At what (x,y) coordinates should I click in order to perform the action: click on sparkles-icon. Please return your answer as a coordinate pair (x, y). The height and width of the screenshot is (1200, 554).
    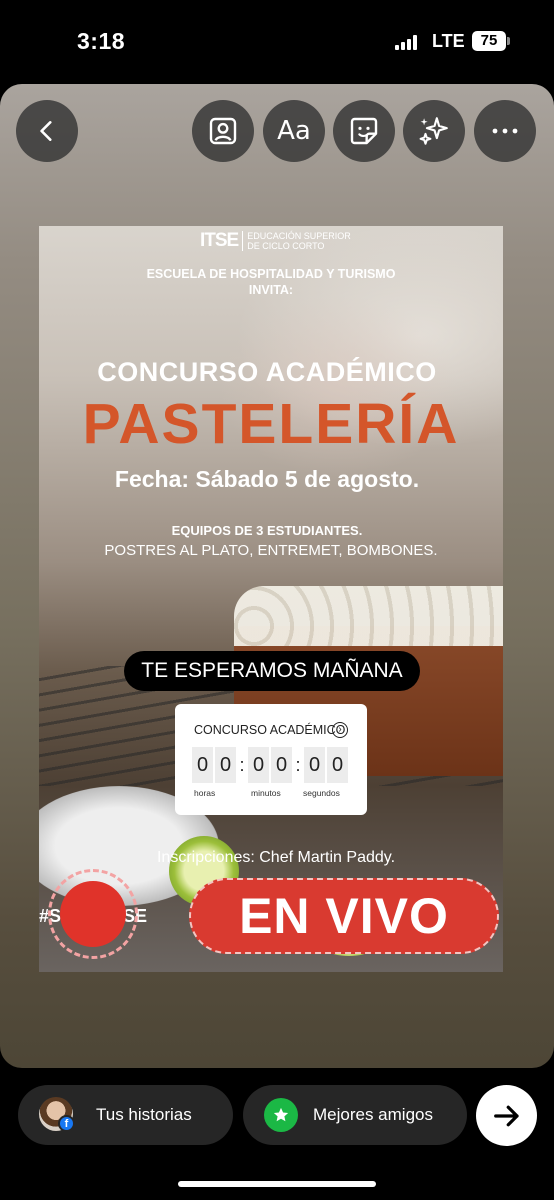
    Looking at the image, I should click on (433, 131).